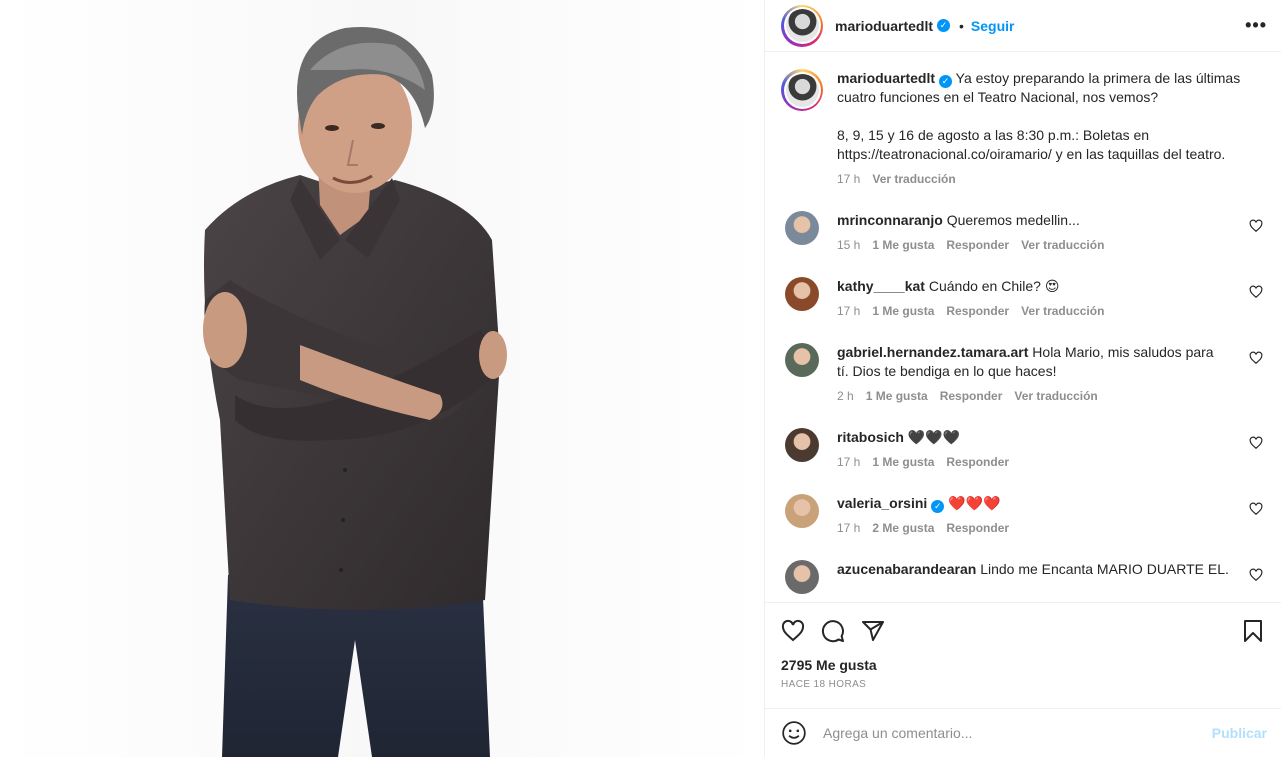 This screenshot has height=757, width=1281. What do you see at coordinates (882, 503) in the screenshot?
I see `comment-username: valeria_orsini` at bounding box center [882, 503].